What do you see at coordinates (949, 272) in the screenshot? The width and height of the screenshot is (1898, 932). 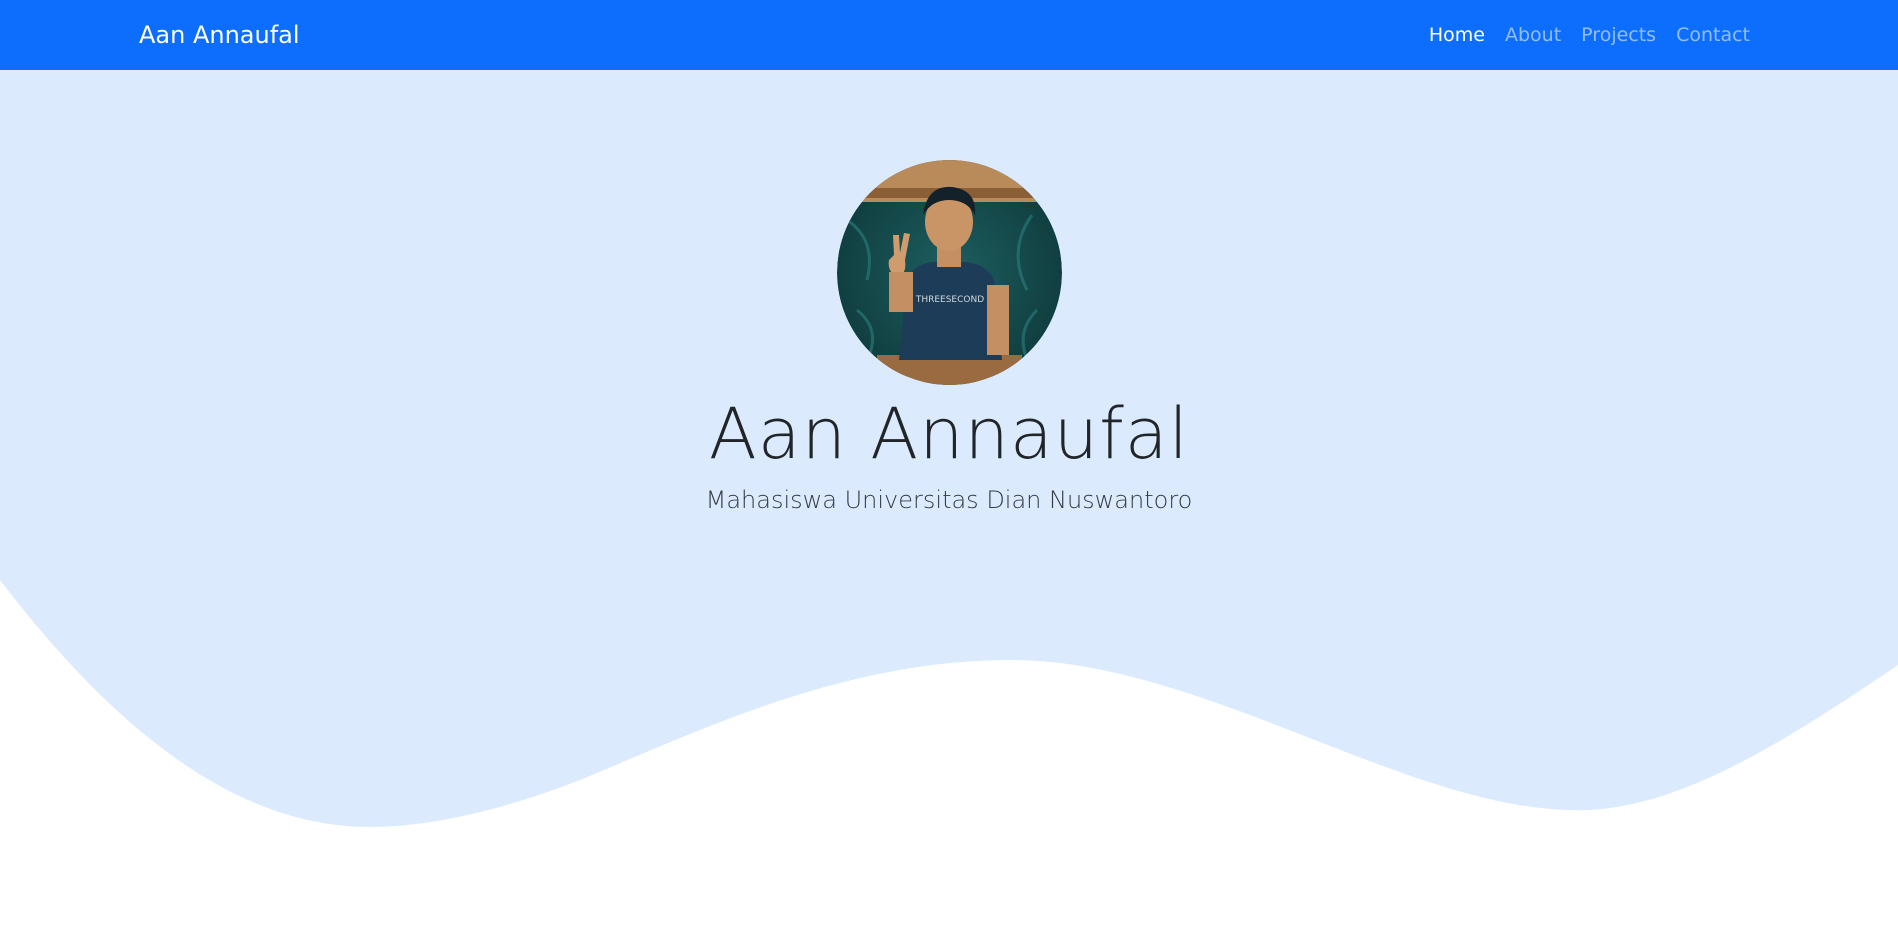 I see `avatar: THREESECOND` at bounding box center [949, 272].